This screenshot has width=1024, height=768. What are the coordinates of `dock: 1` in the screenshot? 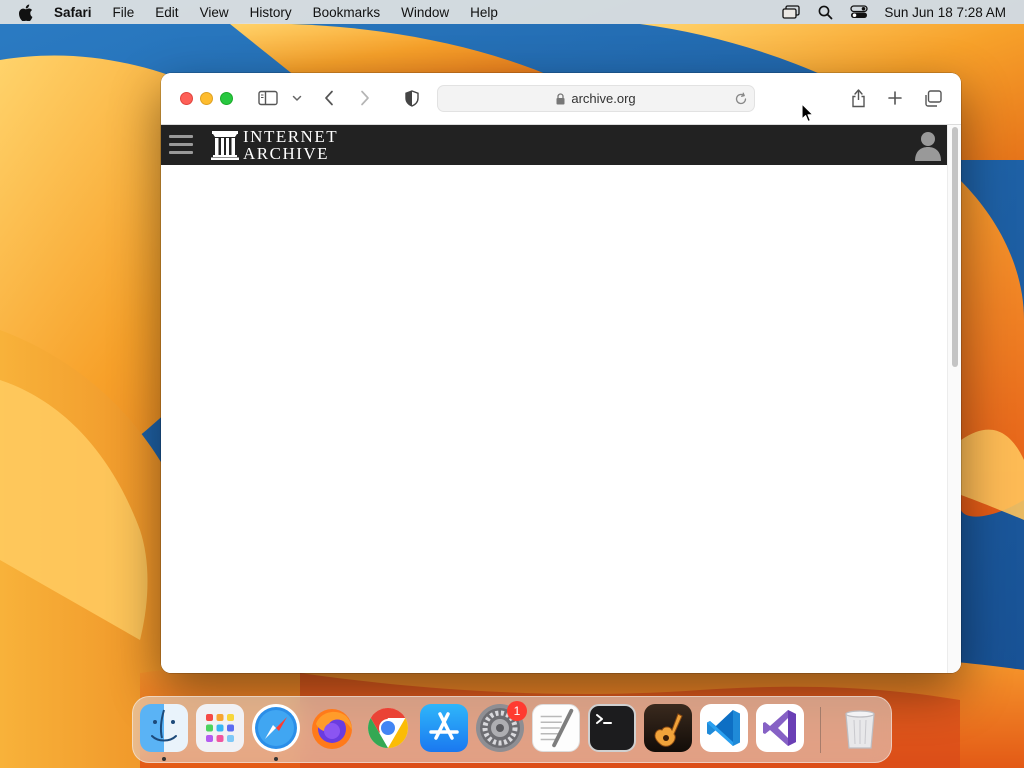 It's located at (512, 729).